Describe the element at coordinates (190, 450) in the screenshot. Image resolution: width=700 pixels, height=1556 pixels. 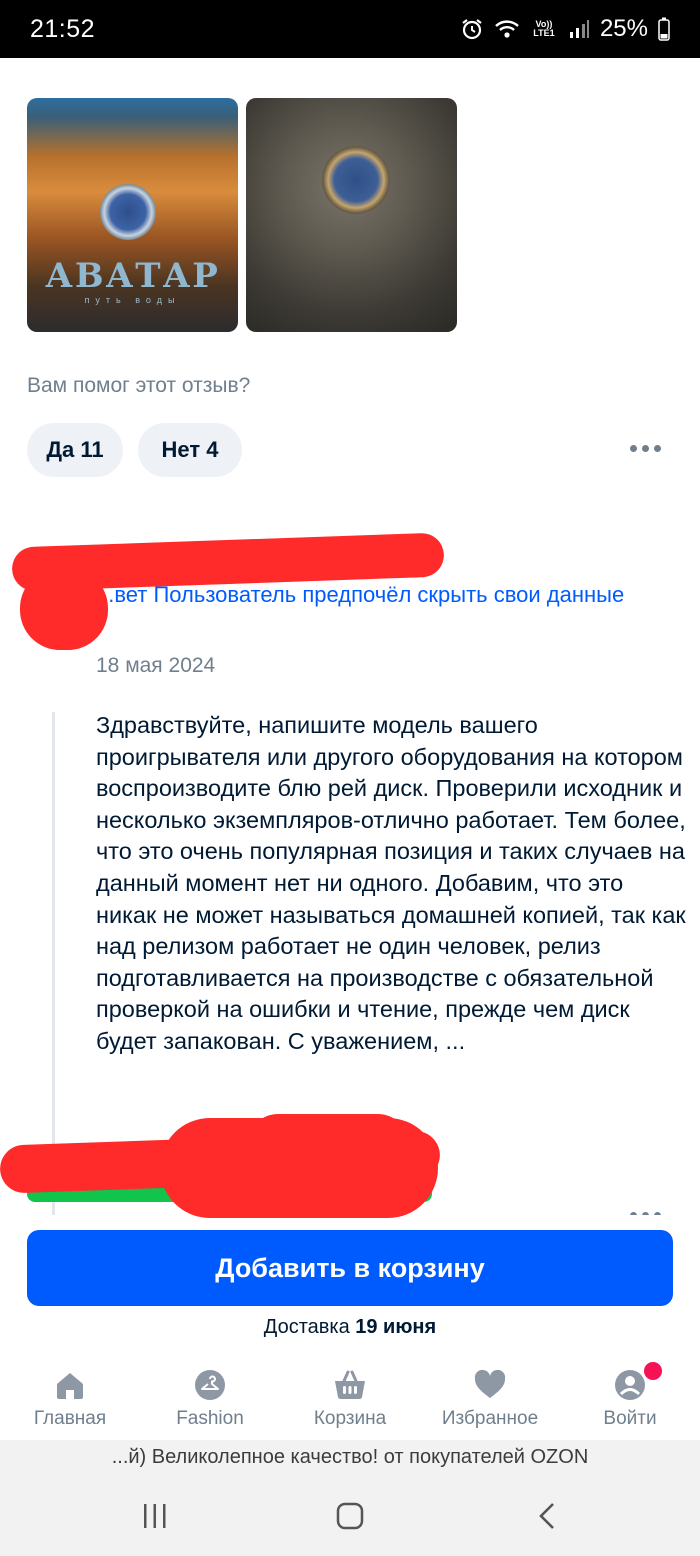
I see `vote-no-button: Нет 4` at that location.